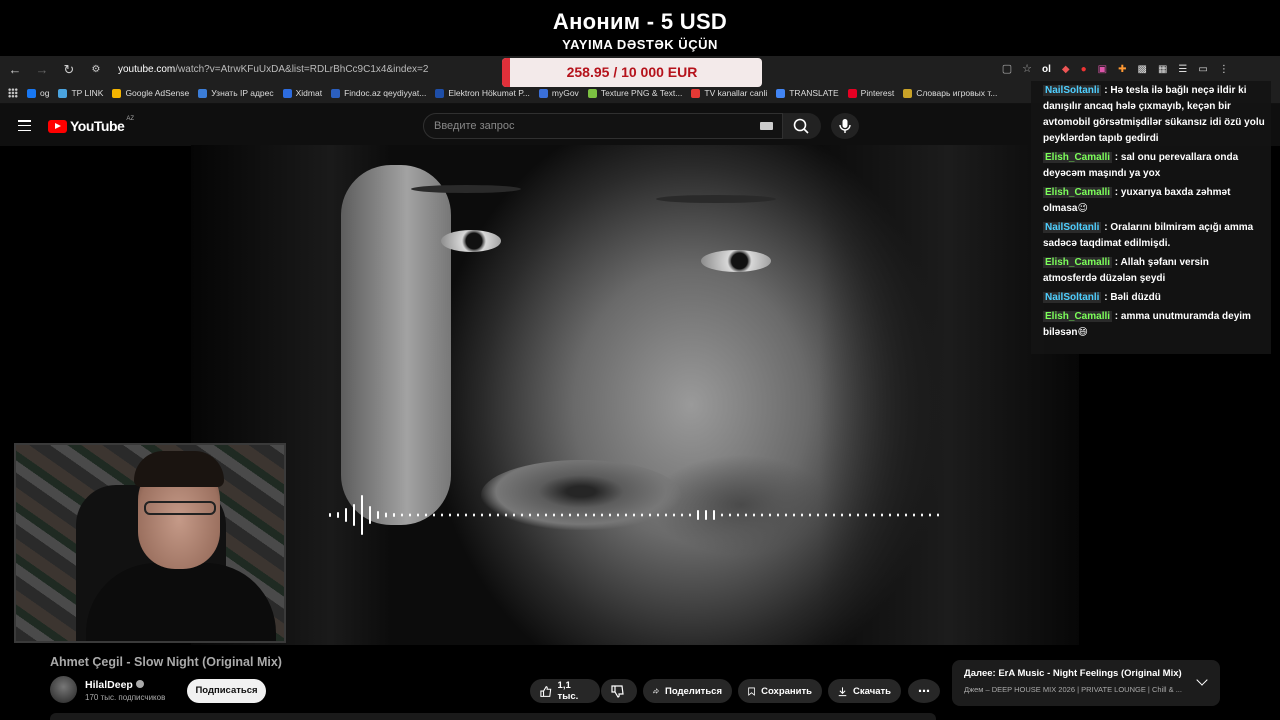  What do you see at coordinates (96, 69) in the screenshot?
I see `site-info-icon: ⚙` at bounding box center [96, 69].